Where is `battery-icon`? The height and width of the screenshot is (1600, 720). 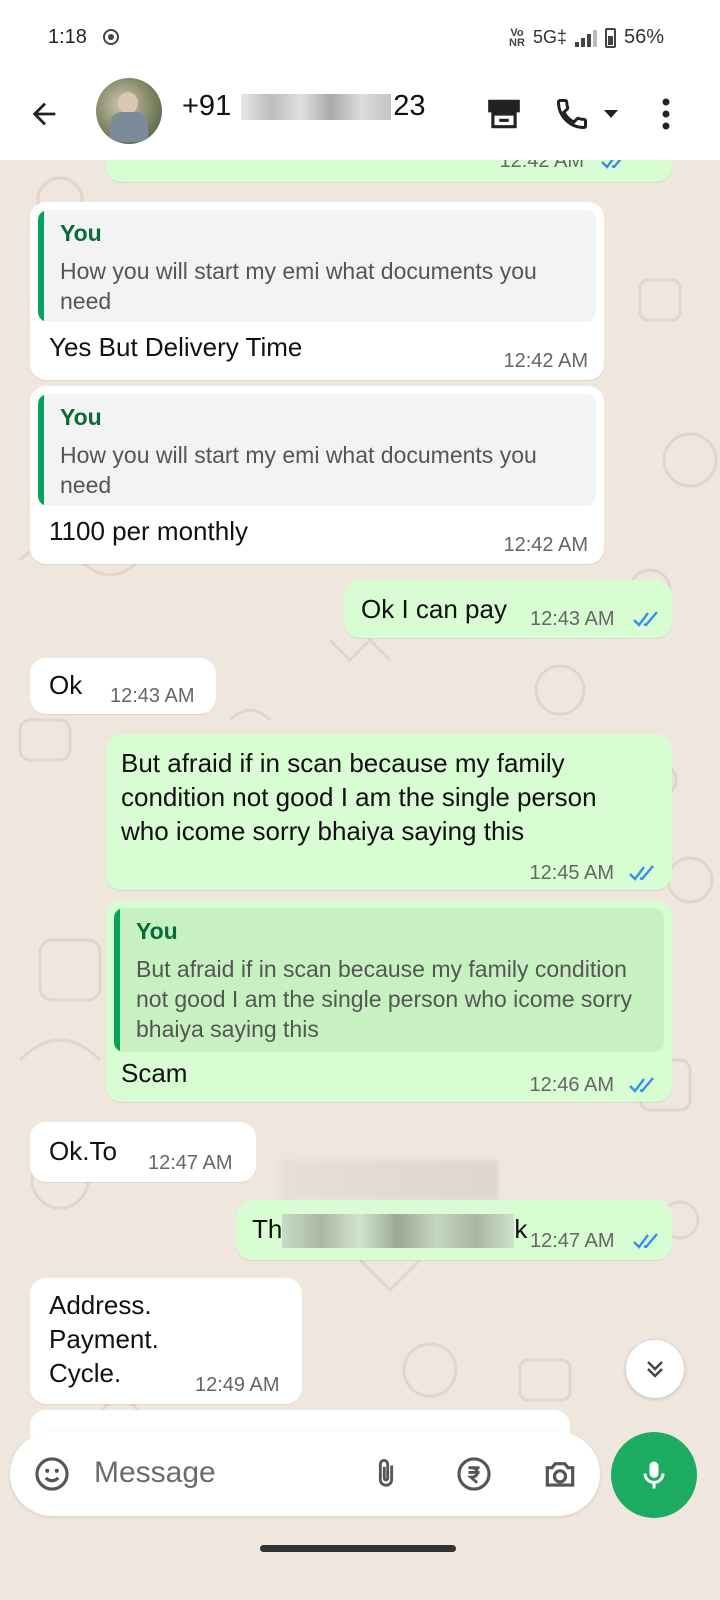 battery-icon is located at coordinates (610, 37).